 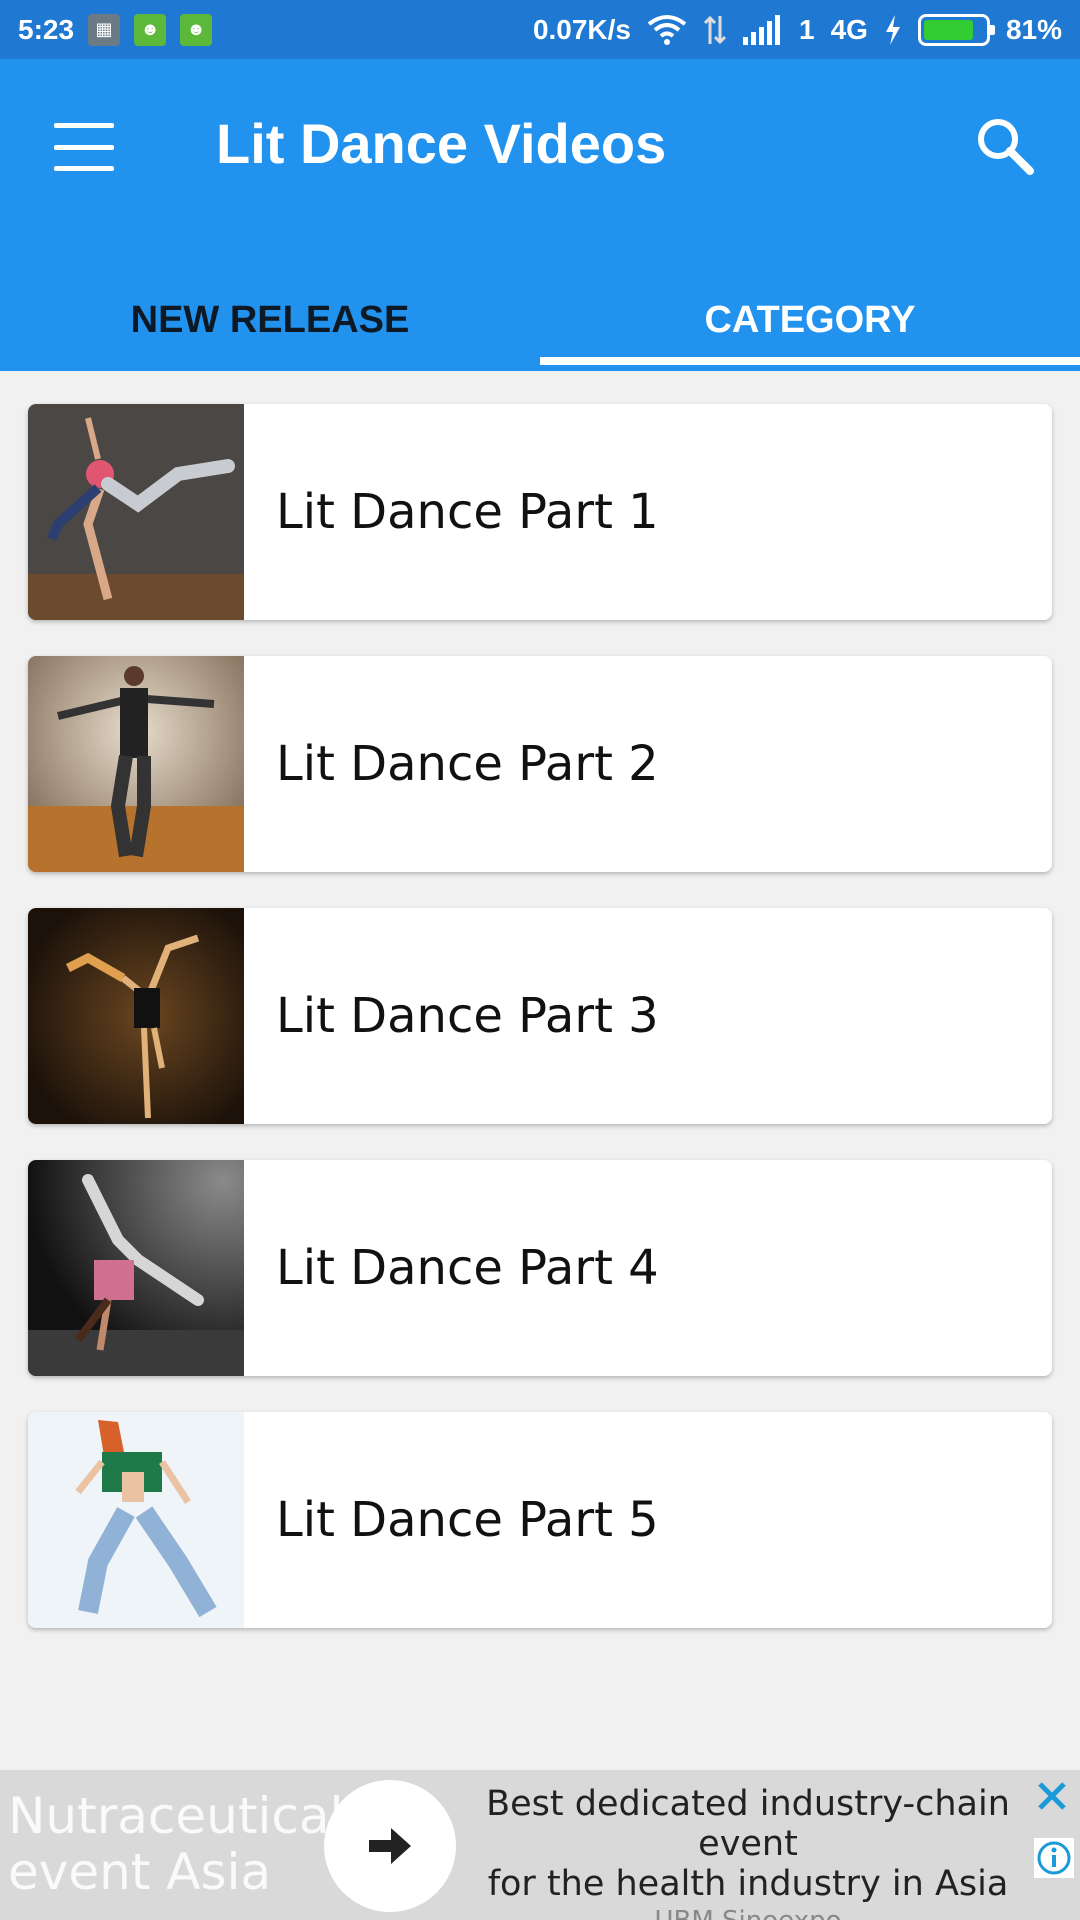 What do you see at coordinates (467, 512) in the screenshot?
I see `video-title: Lit Dance Part 1` at bounding box center [467, 512].